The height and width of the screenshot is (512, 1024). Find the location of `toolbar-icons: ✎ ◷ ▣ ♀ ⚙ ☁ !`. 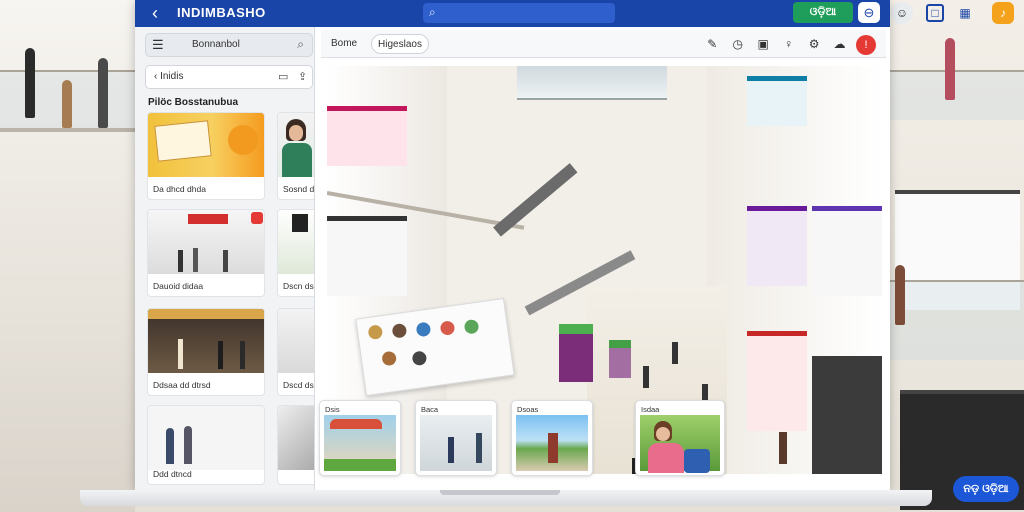

toolbar-icons: ✎ ◷ ▣ ♀ ⚙ ☁ ! is located at coordinates (788, 44).